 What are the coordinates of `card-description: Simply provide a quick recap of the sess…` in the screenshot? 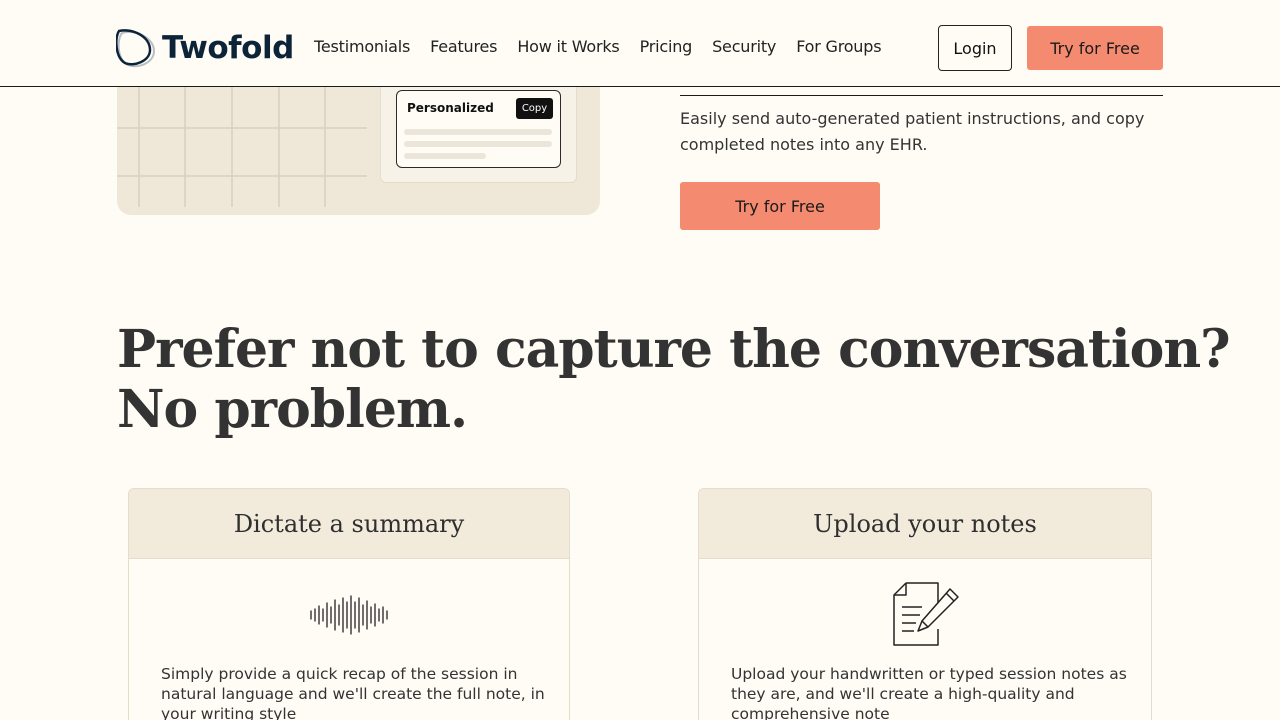 It's located at (353, 692).